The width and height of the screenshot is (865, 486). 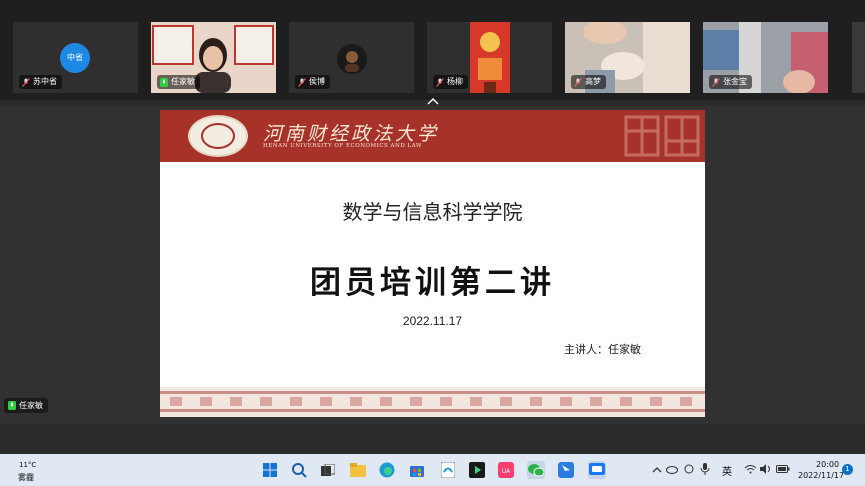 I want to click on lecture-date: 2022.11.17, so click(x=432, y=321).